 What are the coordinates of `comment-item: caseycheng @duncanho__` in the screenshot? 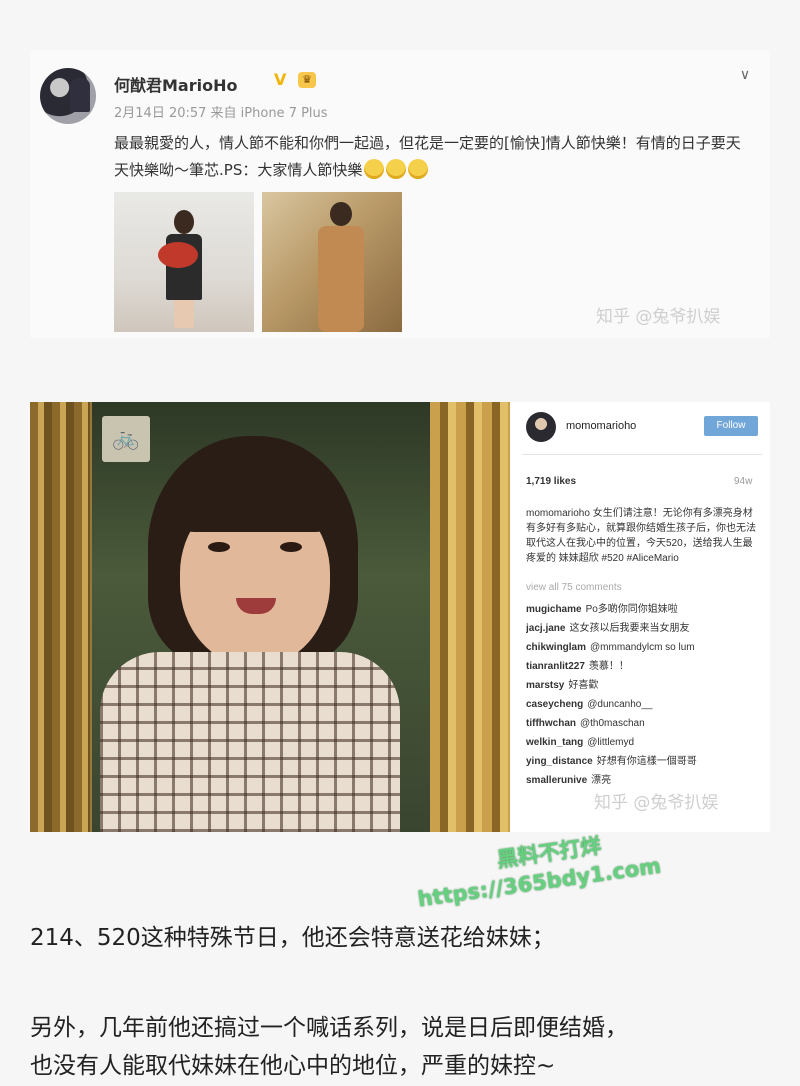 It's located at (646, 704).